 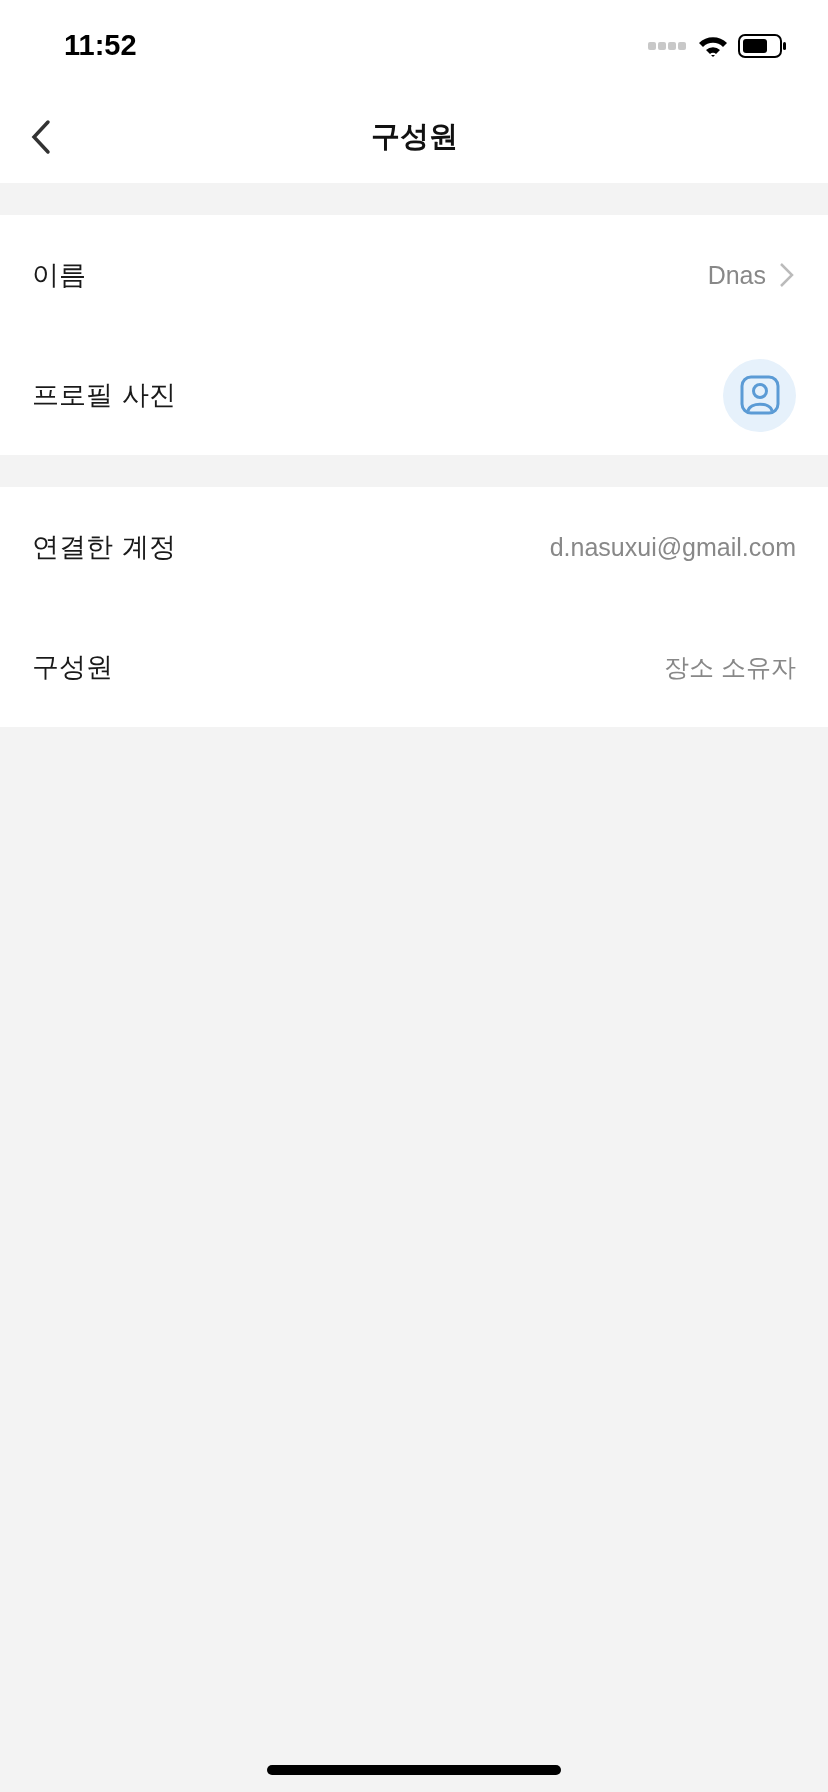 What do you see at coordinates (59, 275) in the screenshot?
I see `row-label: 이름` at bounding box center [59, 275].